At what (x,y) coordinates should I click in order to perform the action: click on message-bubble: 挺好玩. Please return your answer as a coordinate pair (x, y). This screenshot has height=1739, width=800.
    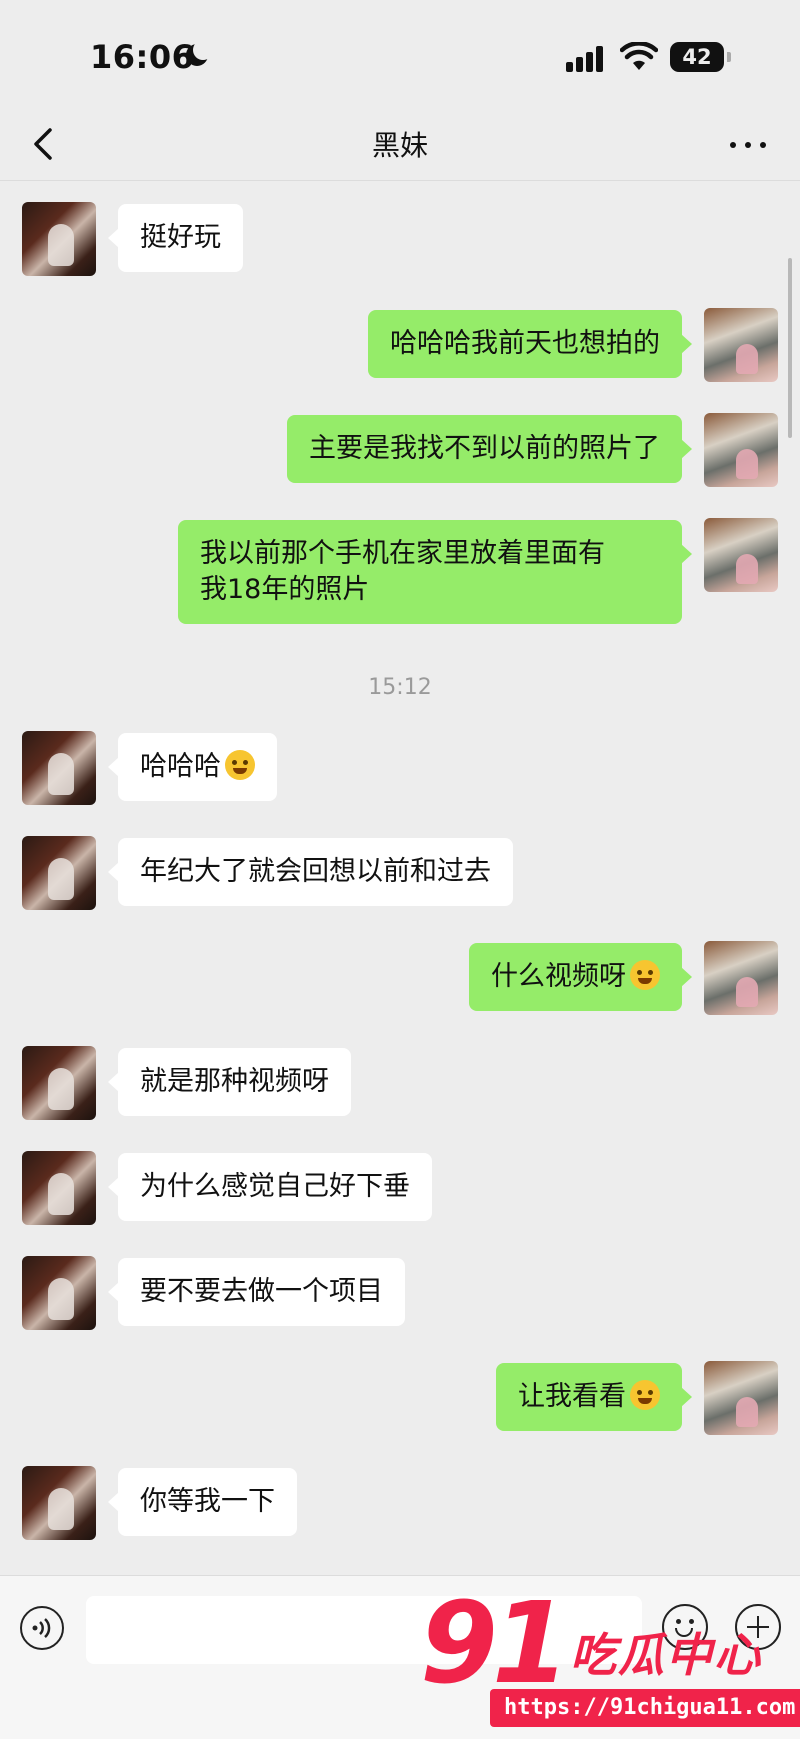
    Looking at the image, I should click on (175, 238).